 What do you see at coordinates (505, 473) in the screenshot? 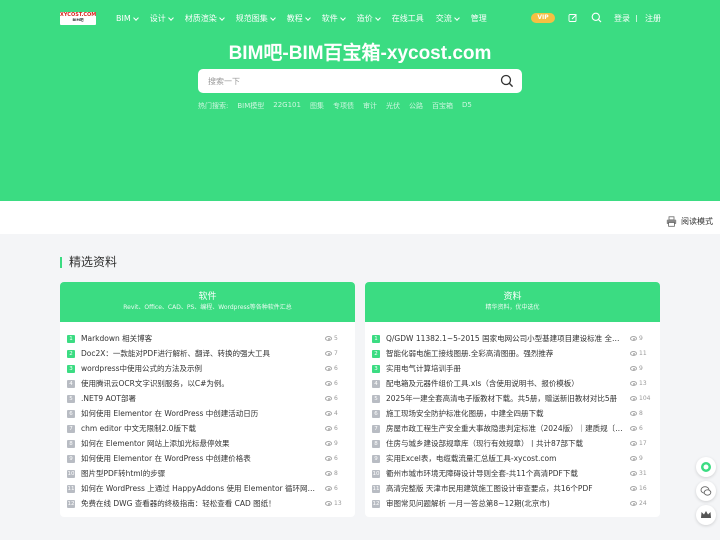
I see `item-title: 衢州市城市环境无障碍设计导则全套-共11个高清PDF下载` at bounding box center [505, 473].